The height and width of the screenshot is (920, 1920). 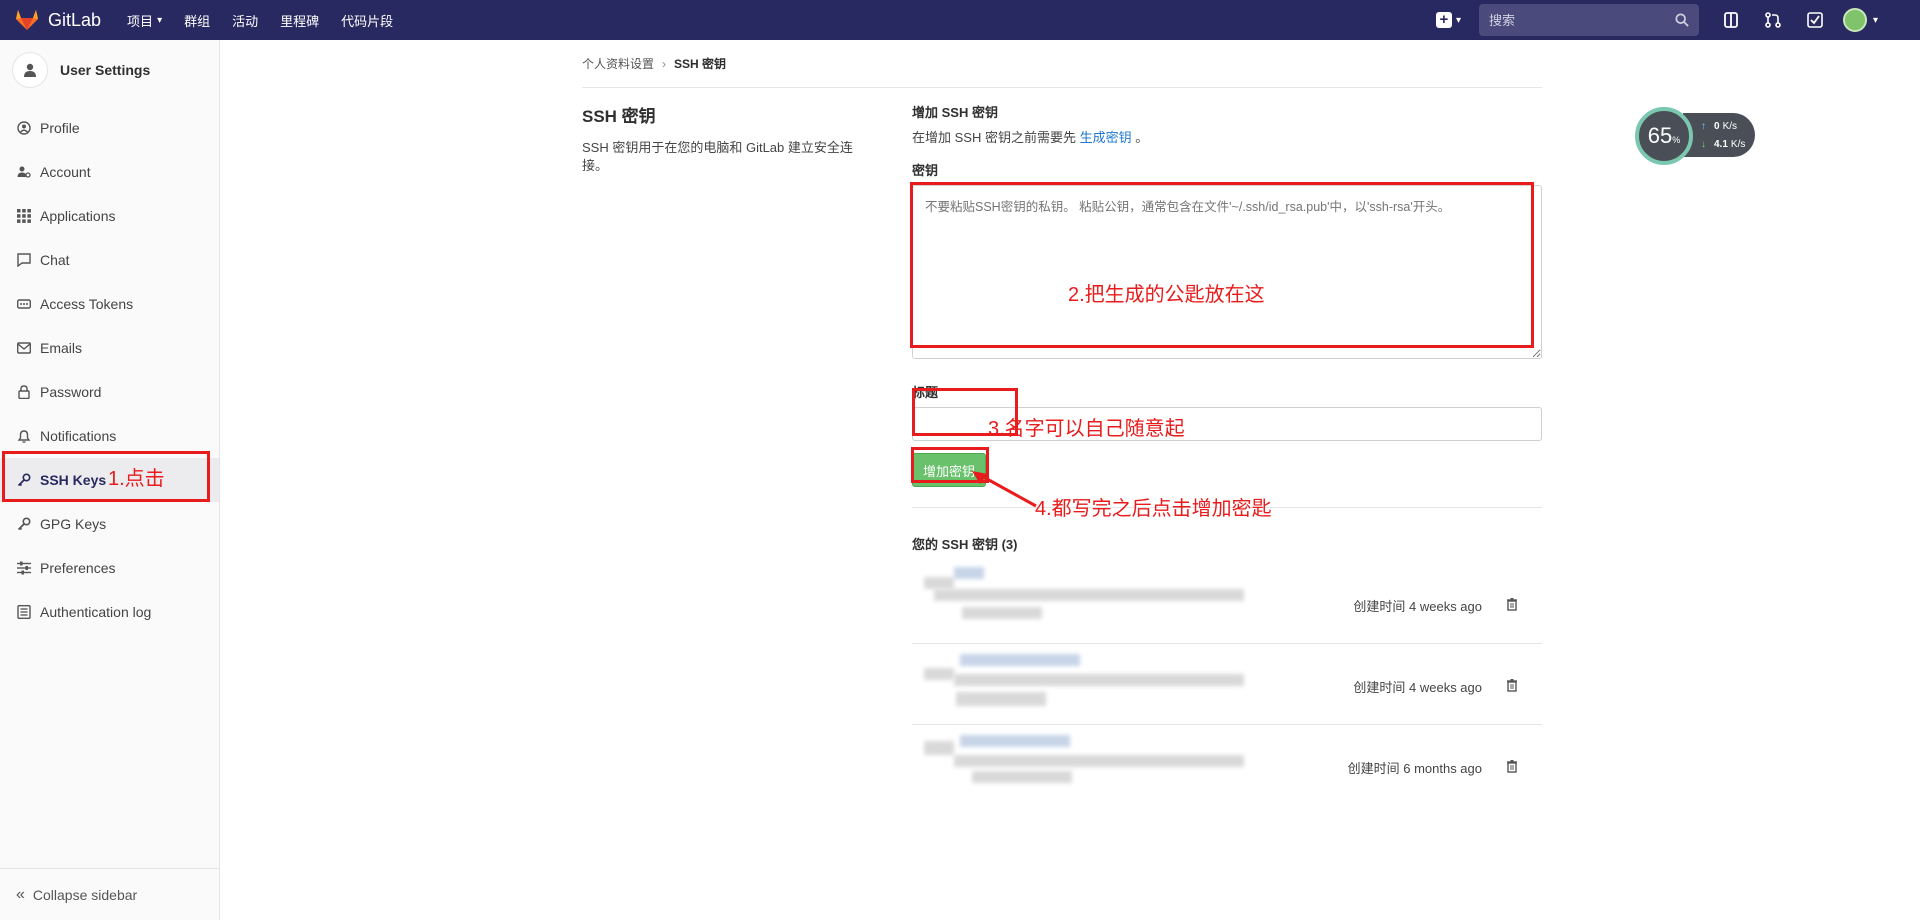 What do you see at coordinates (1222, 265) in the screenshot?
I see `annotation-box-key` at bounding box center [1222, 265].